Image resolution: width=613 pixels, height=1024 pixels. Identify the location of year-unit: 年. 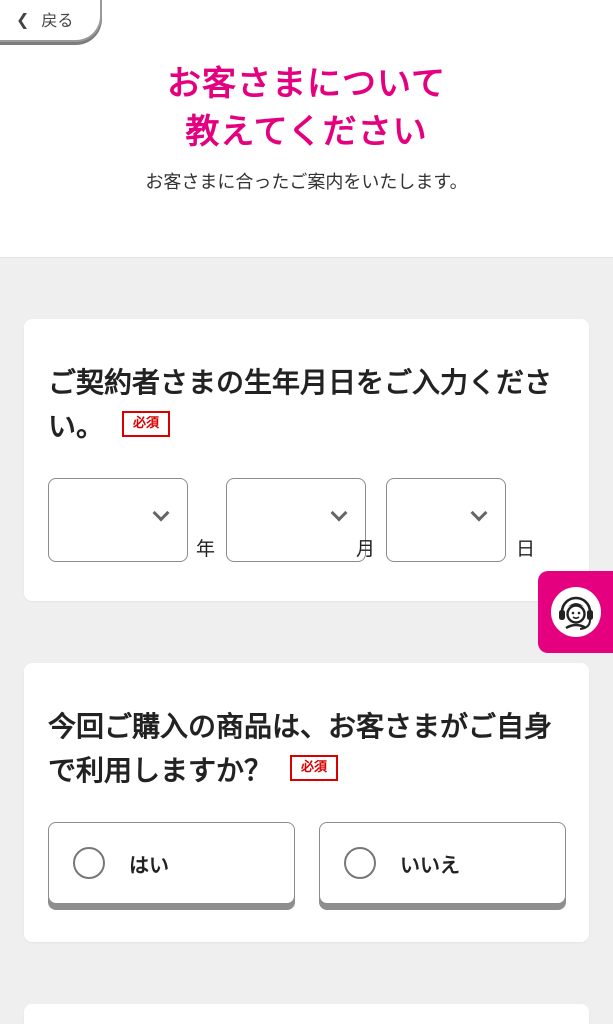
(206, 549).